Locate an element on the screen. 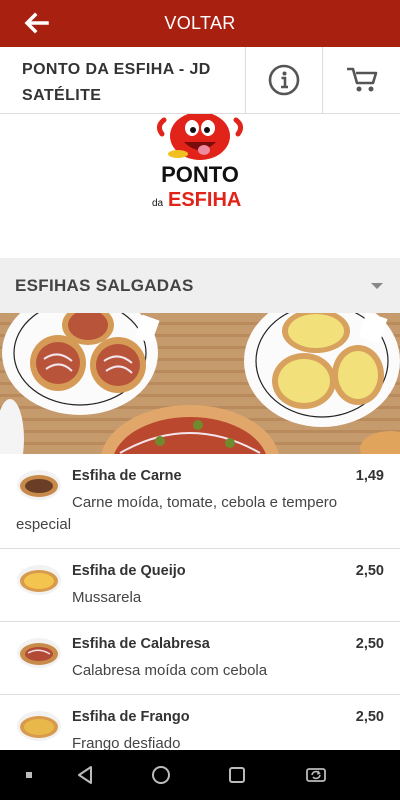 Image resolution: width=400 pixels, height=800 pixels. cart-icon is located at coordinates (361, 79).